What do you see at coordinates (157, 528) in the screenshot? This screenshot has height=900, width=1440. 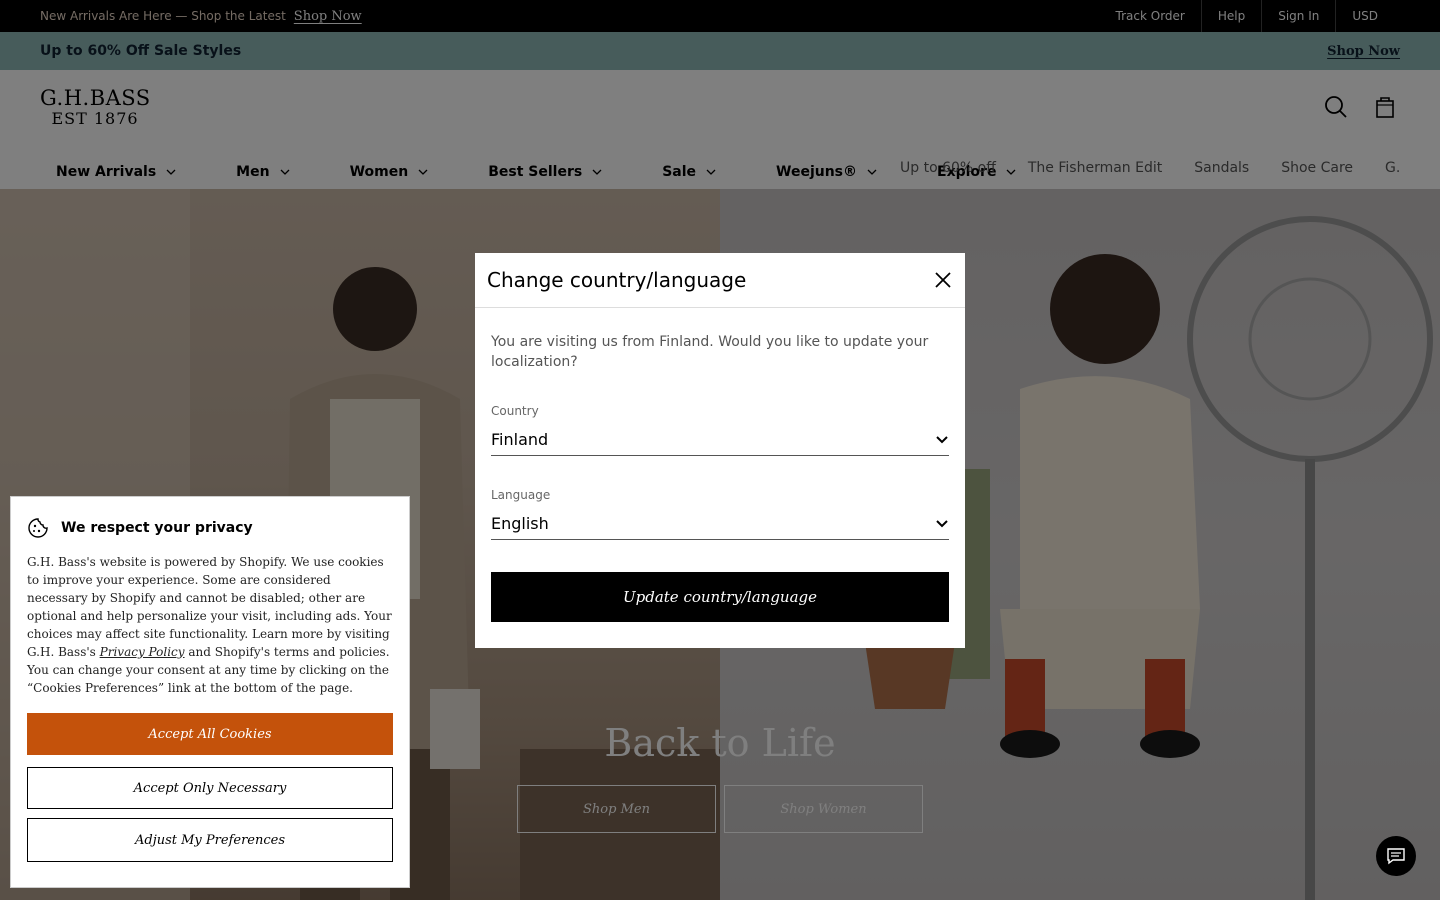 I see `cookie-title: We respect your privacy` at bounding box center [157, 528].